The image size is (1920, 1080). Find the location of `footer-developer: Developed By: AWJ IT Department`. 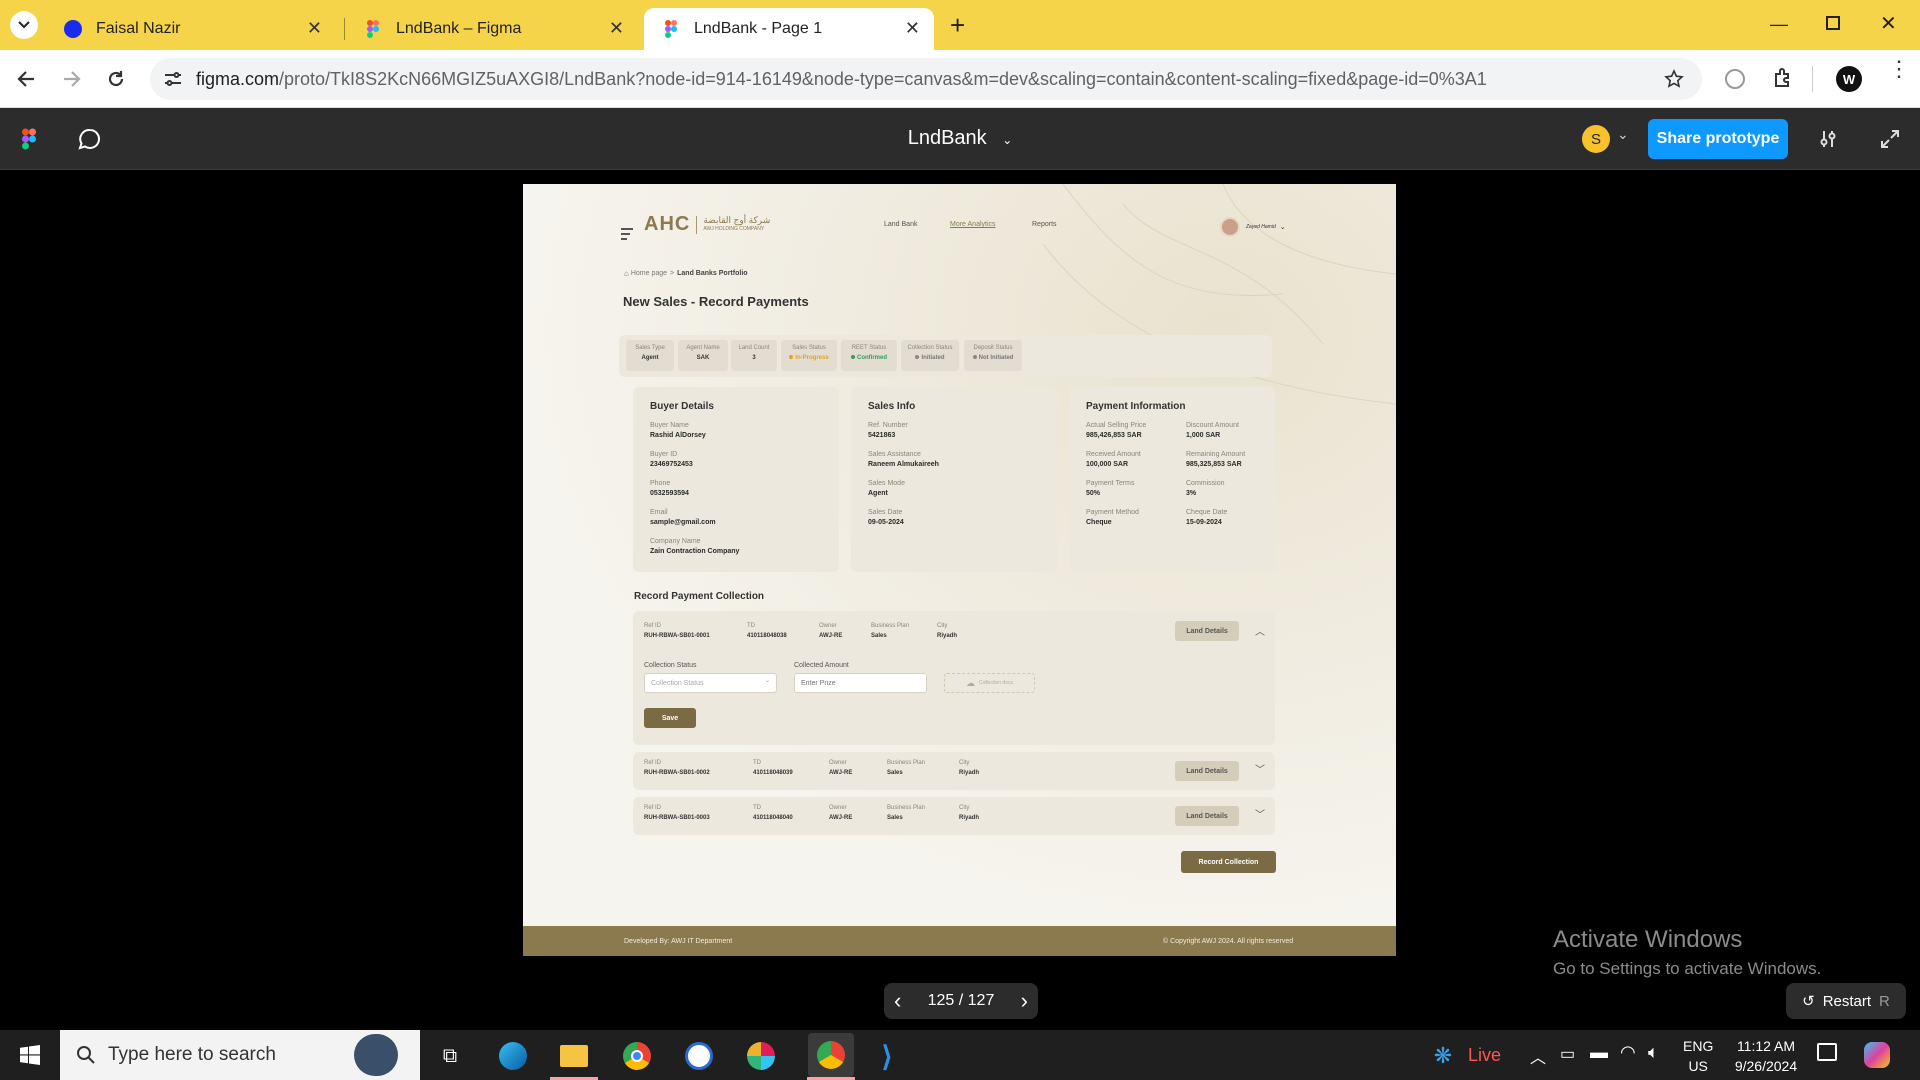

footer-developer: Developed By: AWJ IT Department is located at coordinates (678, 941).